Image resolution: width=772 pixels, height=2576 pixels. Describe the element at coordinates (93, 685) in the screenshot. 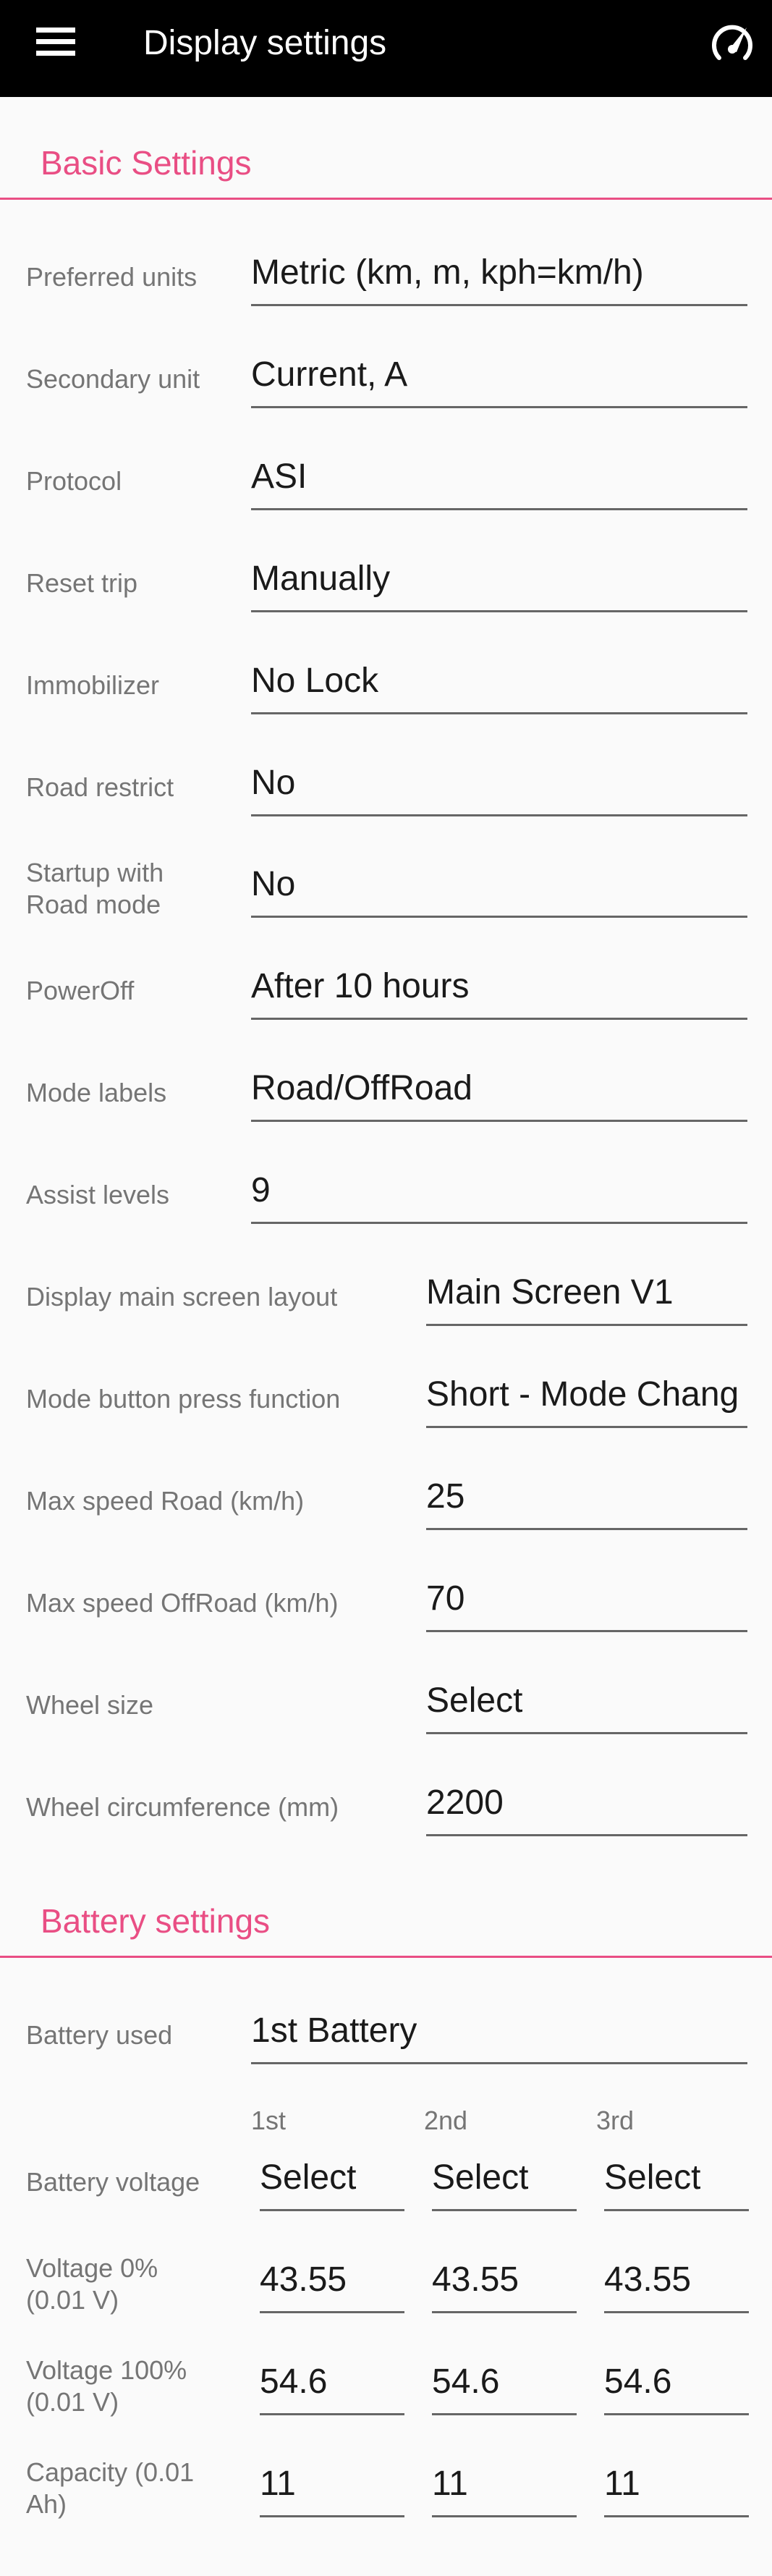

I see `setting-label: Immobilizer` at that location.